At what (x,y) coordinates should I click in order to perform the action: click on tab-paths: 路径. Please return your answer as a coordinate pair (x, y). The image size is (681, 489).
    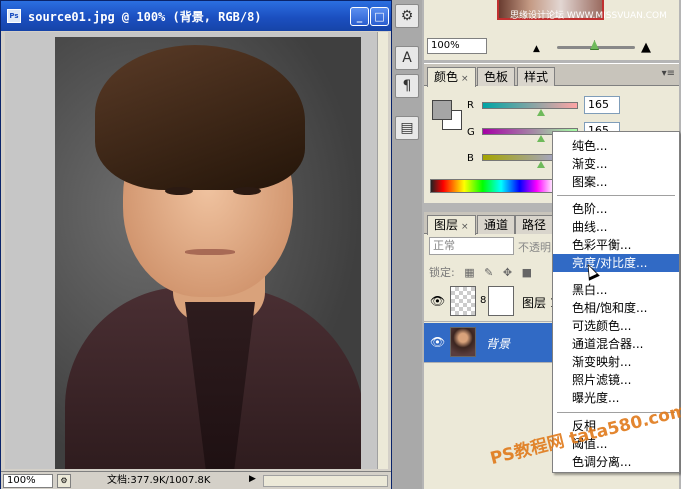
    Looking at the image, I should click on (534, 224).